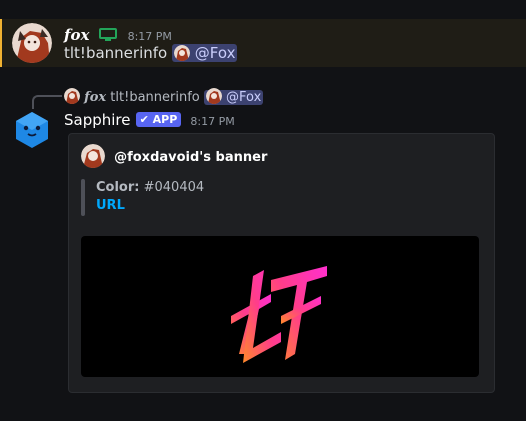 The width and height of the screenshot is (526, 421). I want to click on user-mention: @Fox, so click(204, 53).